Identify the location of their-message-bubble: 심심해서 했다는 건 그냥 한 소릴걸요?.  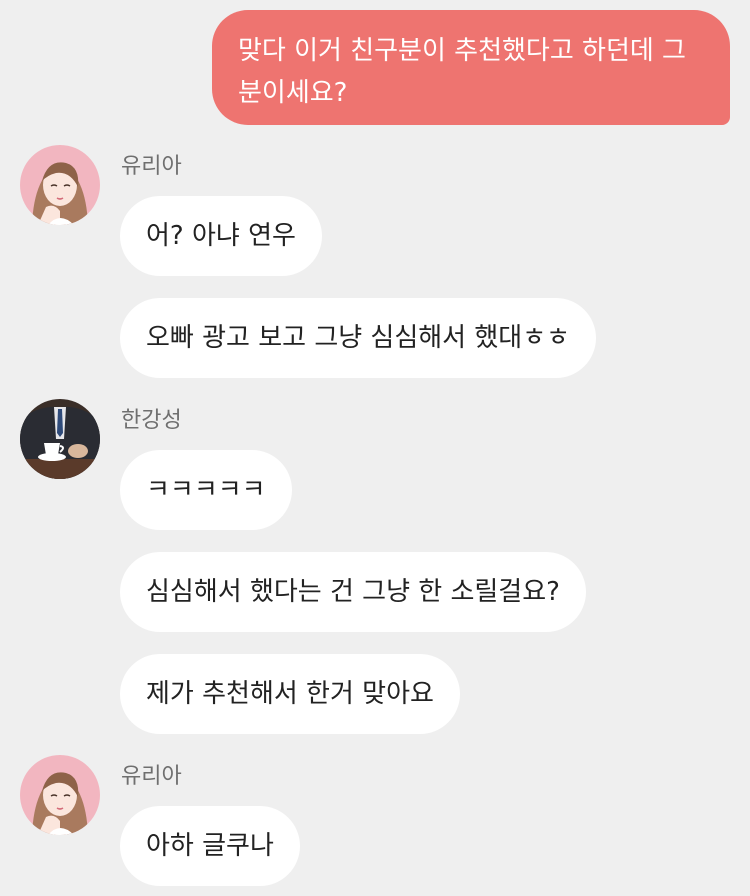
(353, 592).